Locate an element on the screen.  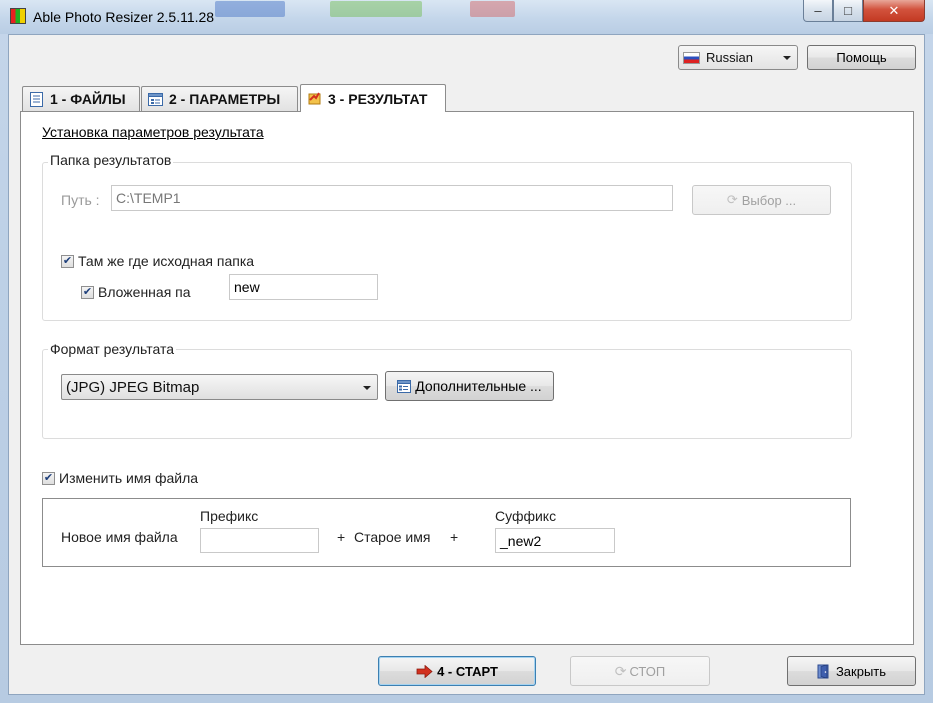
suffix-input: _new2 is located at coordinates (555, 540).